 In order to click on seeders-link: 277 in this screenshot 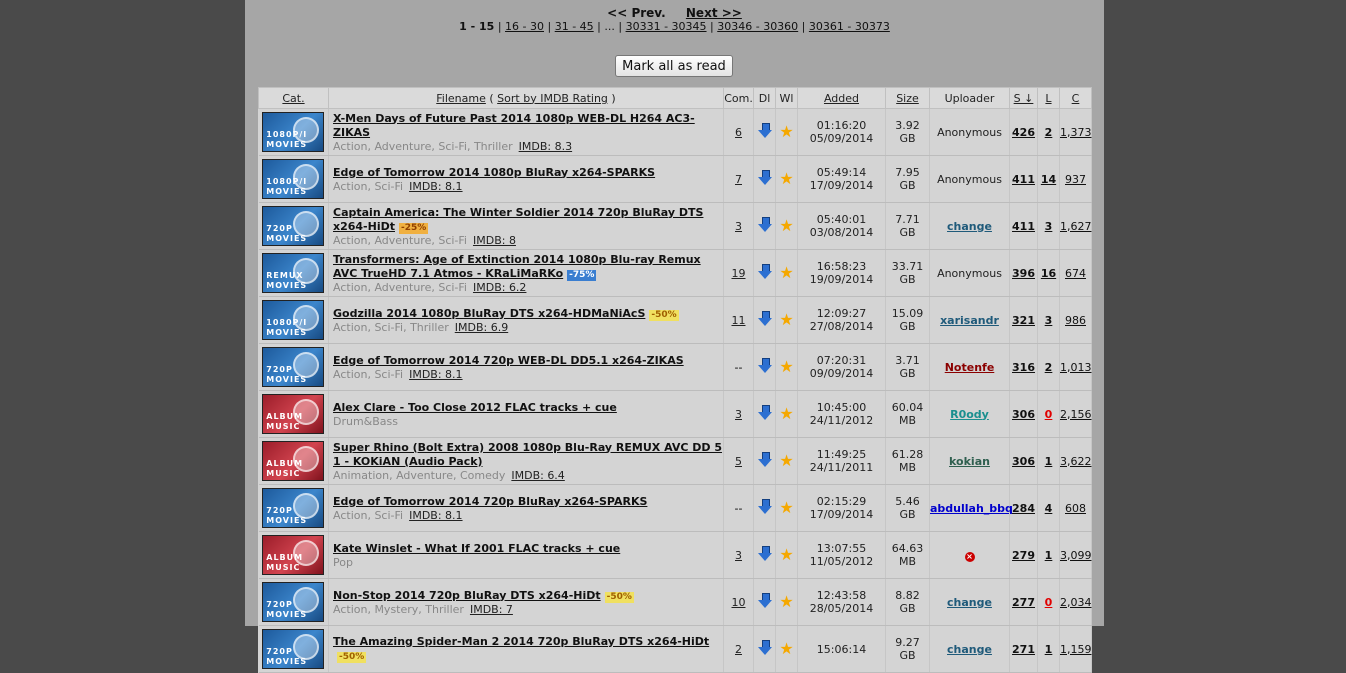, I will do `click(1023, 602)`.